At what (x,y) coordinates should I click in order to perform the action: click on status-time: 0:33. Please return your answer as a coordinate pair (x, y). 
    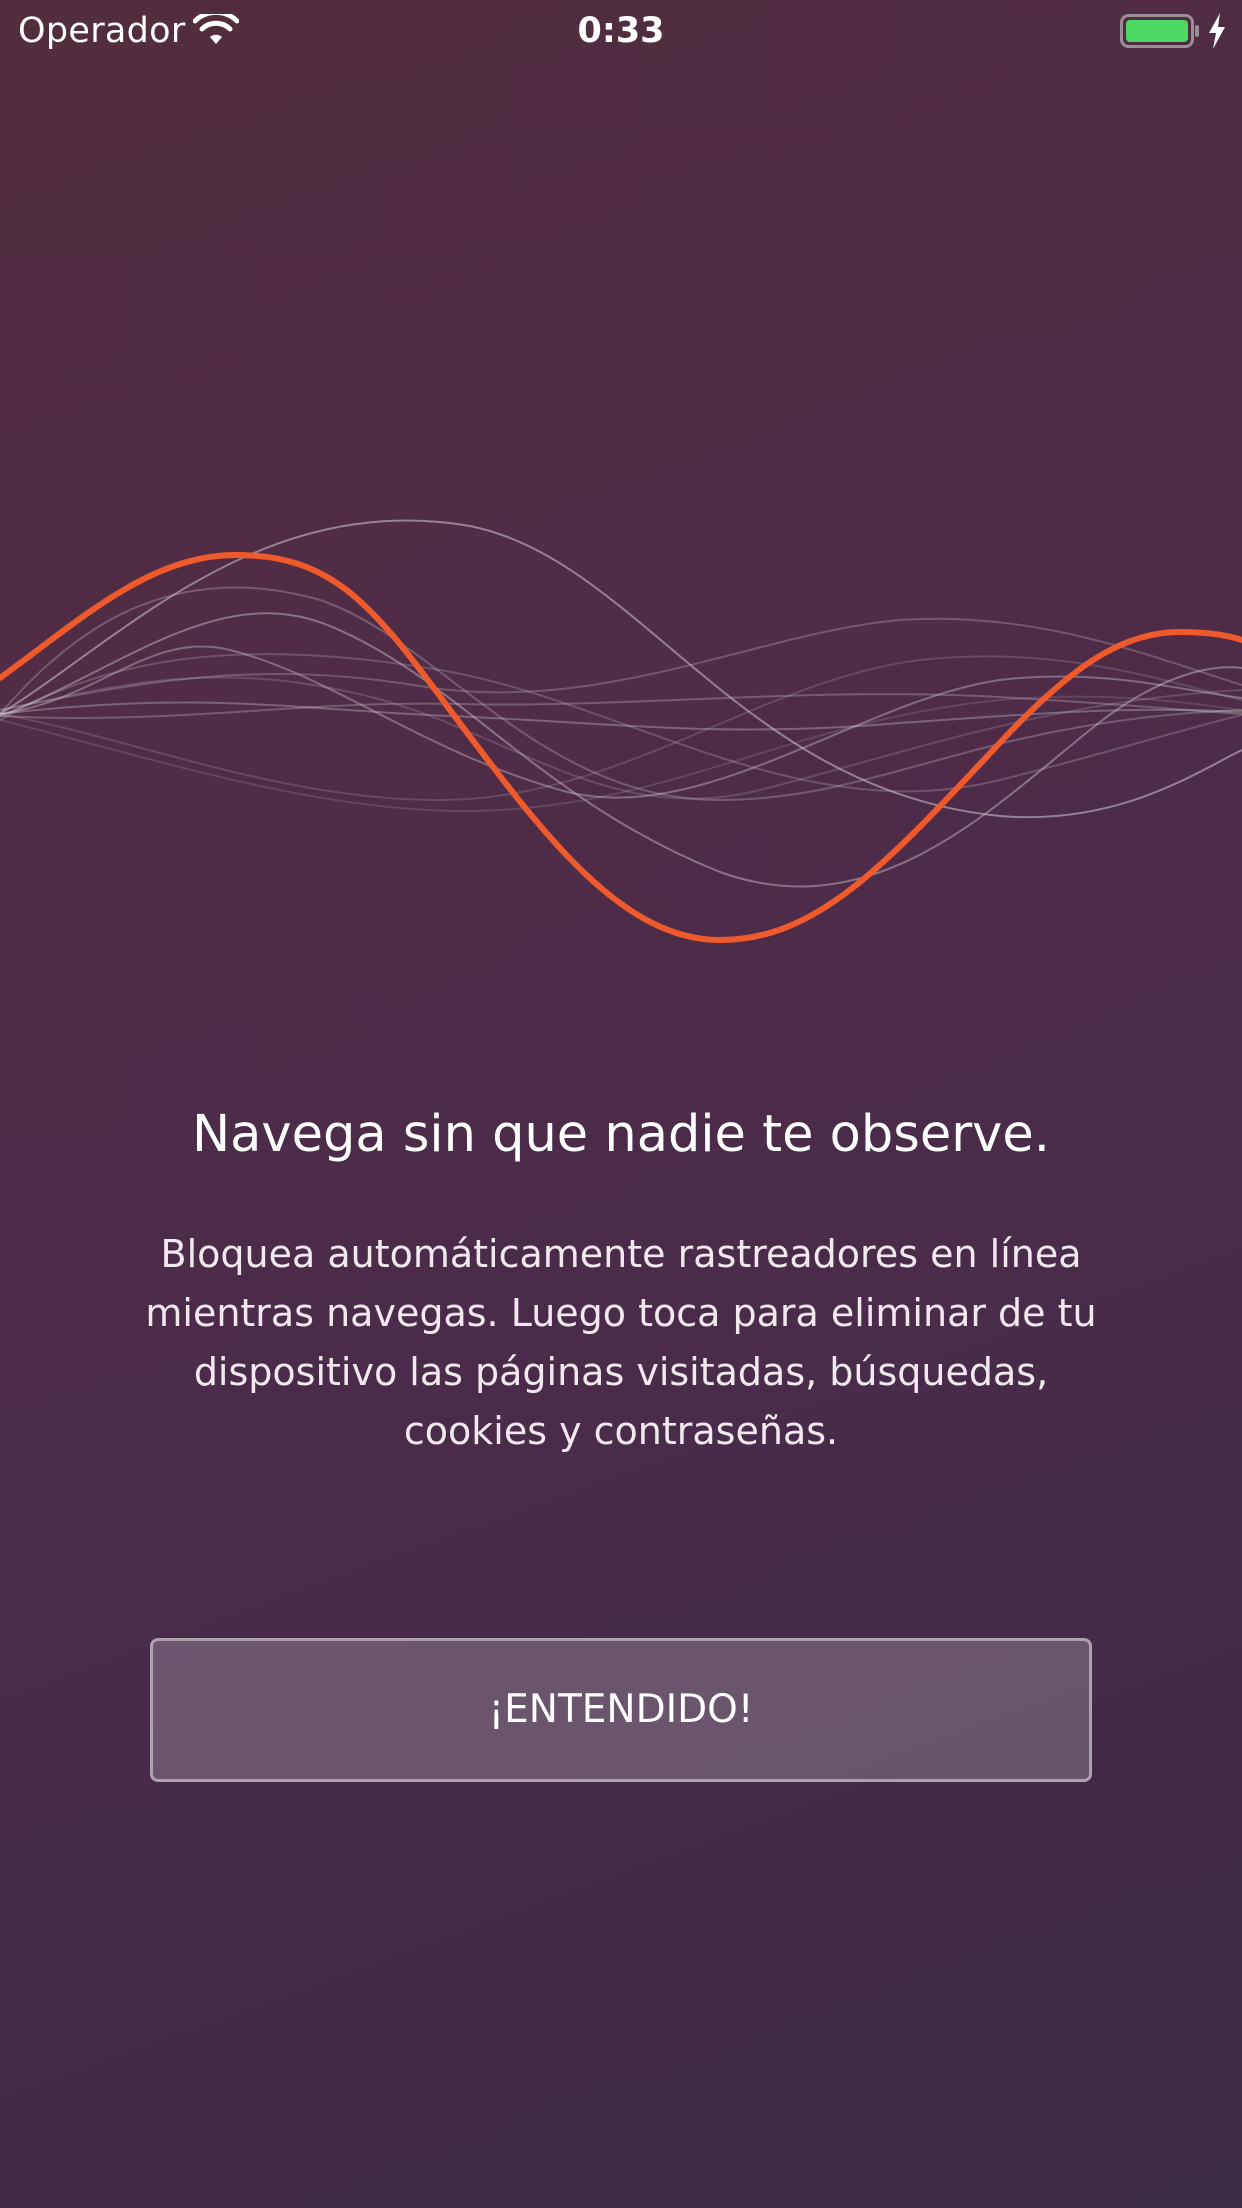
    Looking at the image, I should click on (621, 31).